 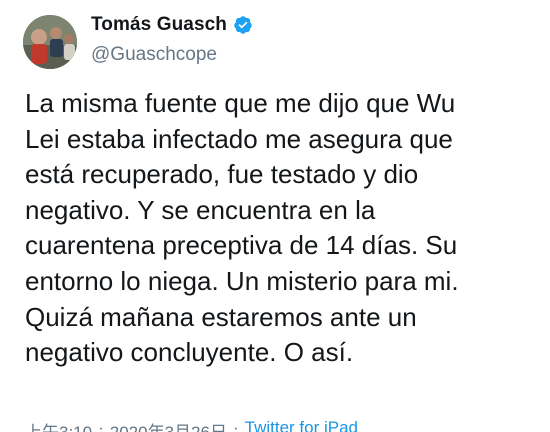 I want to click on tweet-line: negativo concluyente. O así., so click(x=189, y=352).